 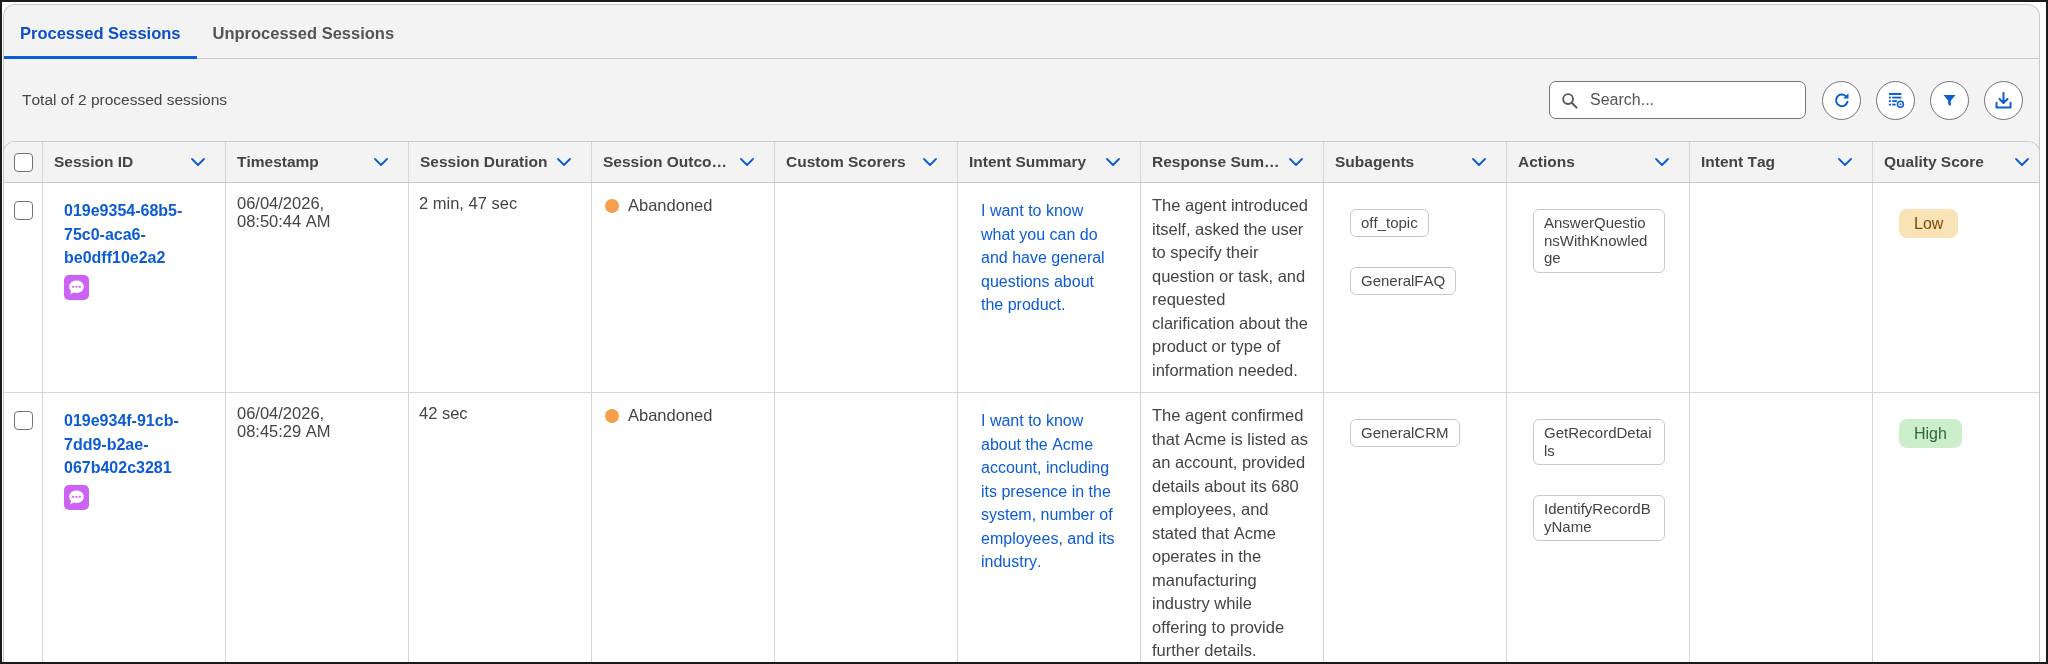 I want to click on response-summary-text: The agent confirmed that Acme is listed as an account, provided details about its 680 employees, and stated that Acme operates in the manufacturing industry while offering to provide further details., so click(x=1230, y=533).